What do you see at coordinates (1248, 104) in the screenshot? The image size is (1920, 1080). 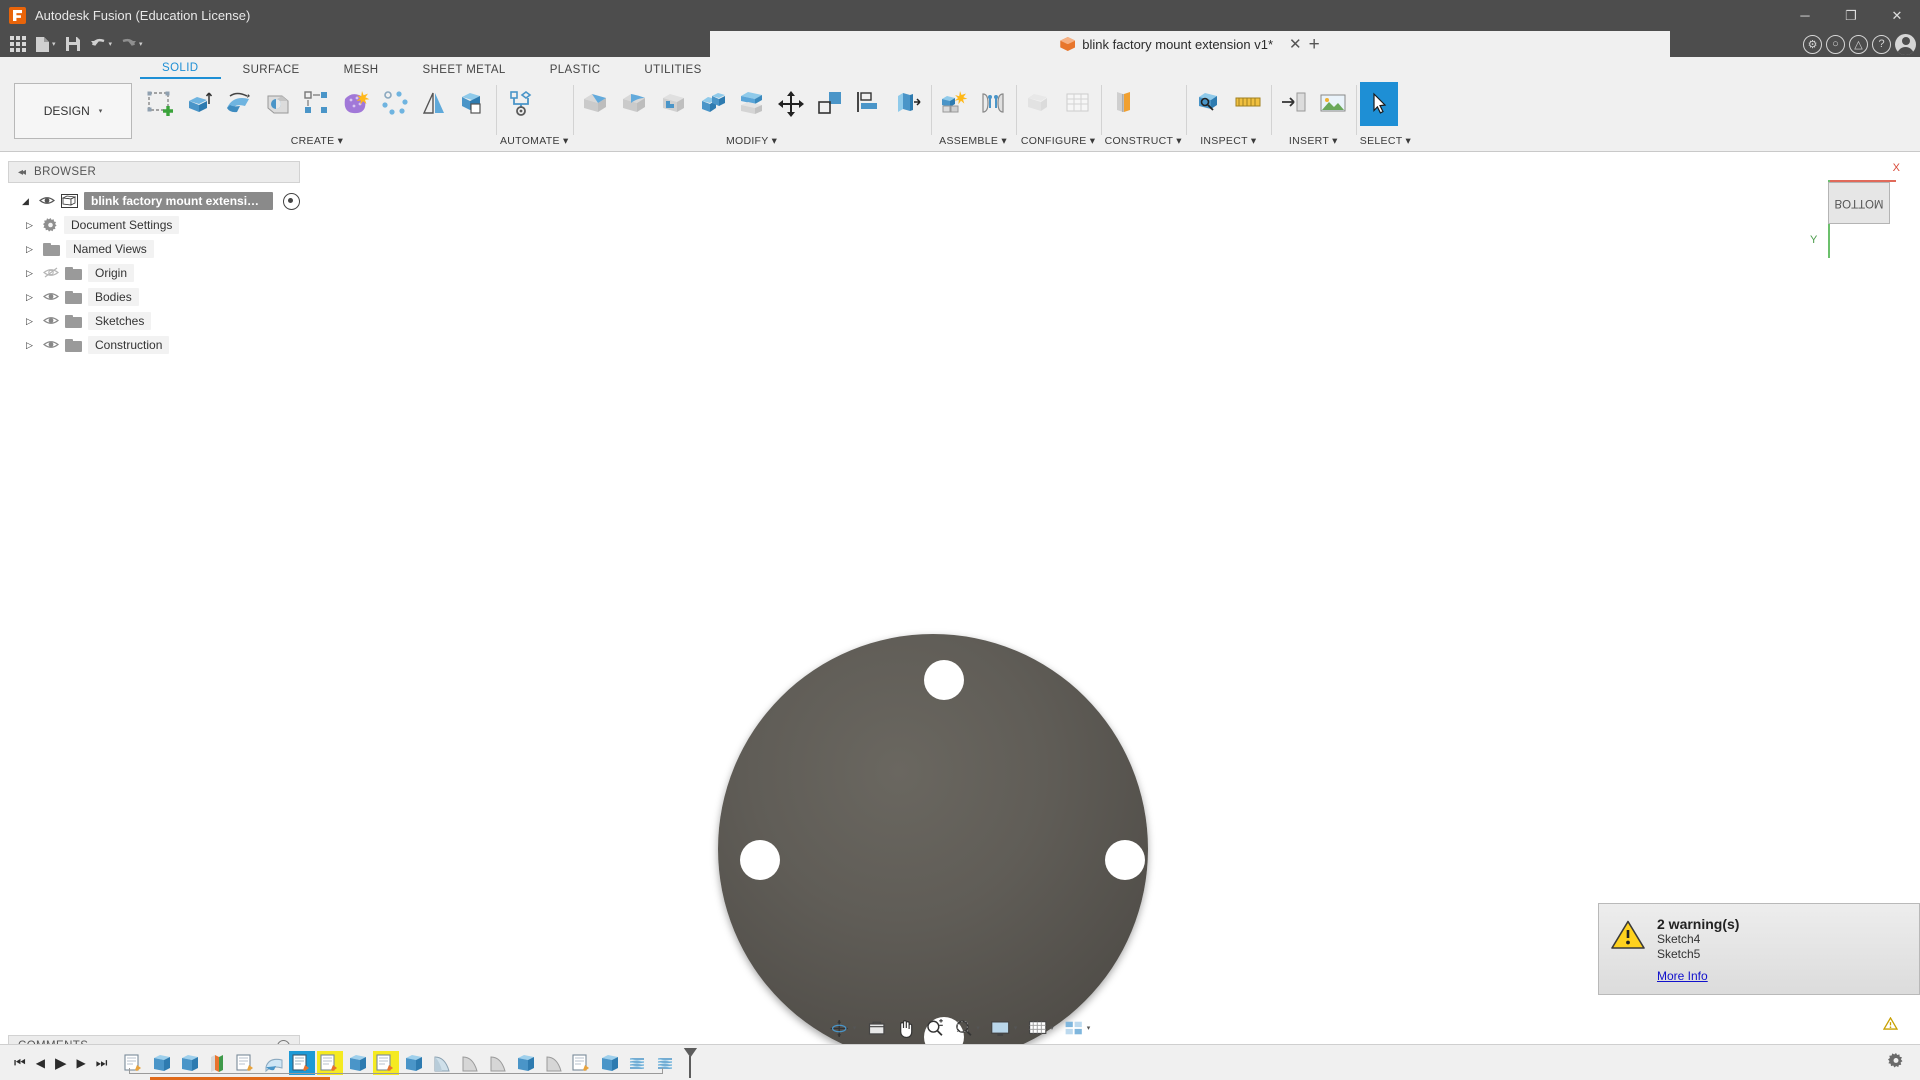 I see `section-analysis-button` at bounding box center [1248, 104].